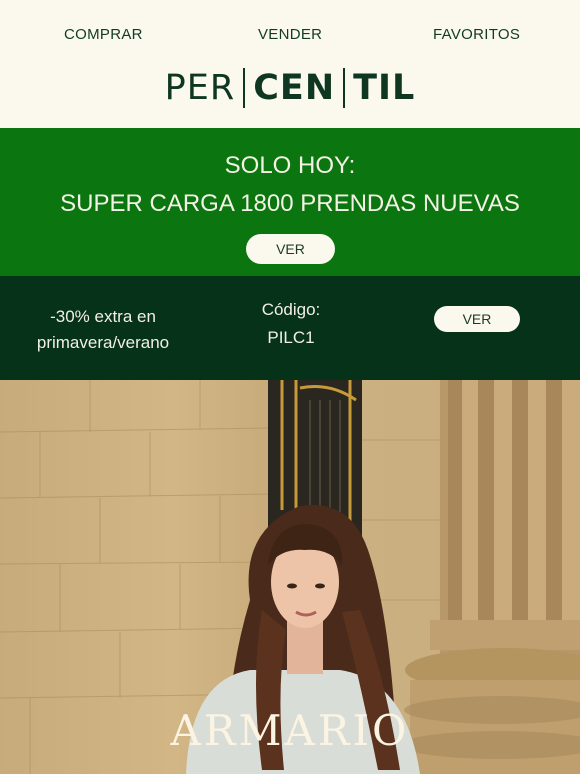  What do you see at coordinates (290, 730) in the screenshot?
I see `hero-title: ARMARIO` at bounding box center [290, 730].